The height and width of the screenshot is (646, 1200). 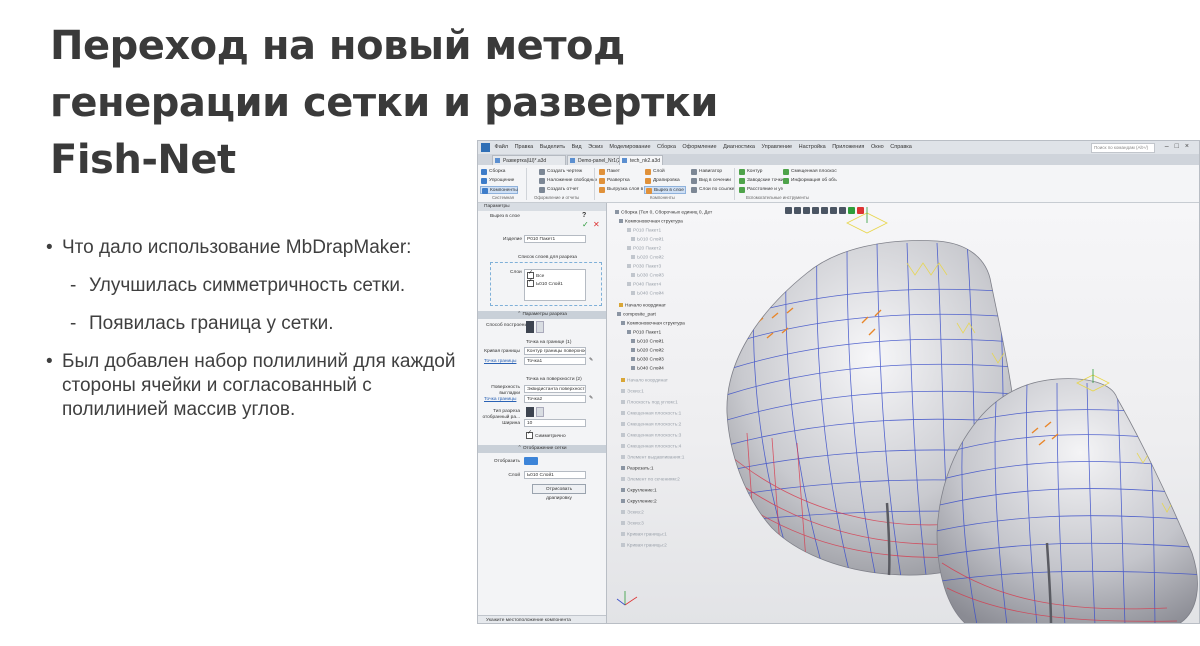 What do you see at coordinates (555, 423) in the screenshot?
I see `width-input: 10` at bounding box center [555, 423].